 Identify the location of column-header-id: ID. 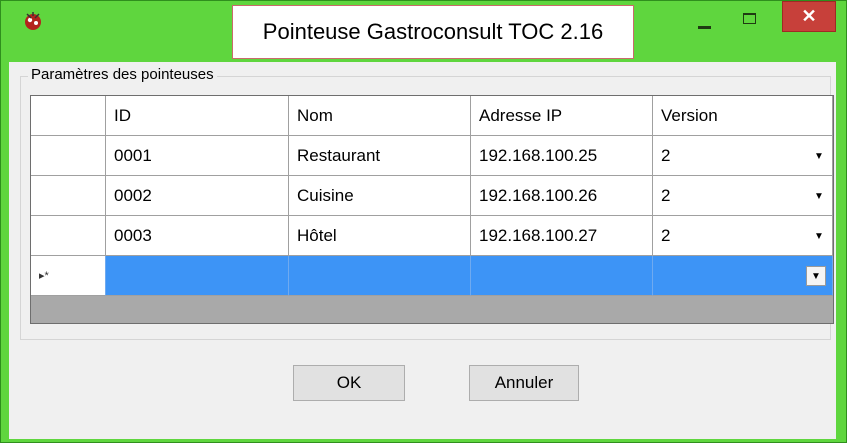
(197, 116).